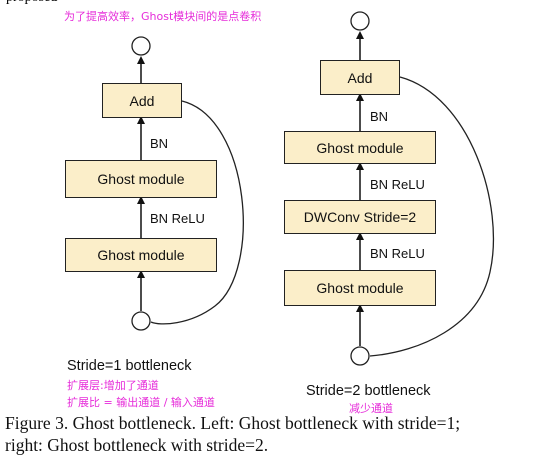 Image resolution: width=552 pixels, height=465 pixels. What do you see at coordinates (397, 184) in the screenshot?
I see `right-bn-relu-label-1: BN ReLU` at bounding box center [397, 184].